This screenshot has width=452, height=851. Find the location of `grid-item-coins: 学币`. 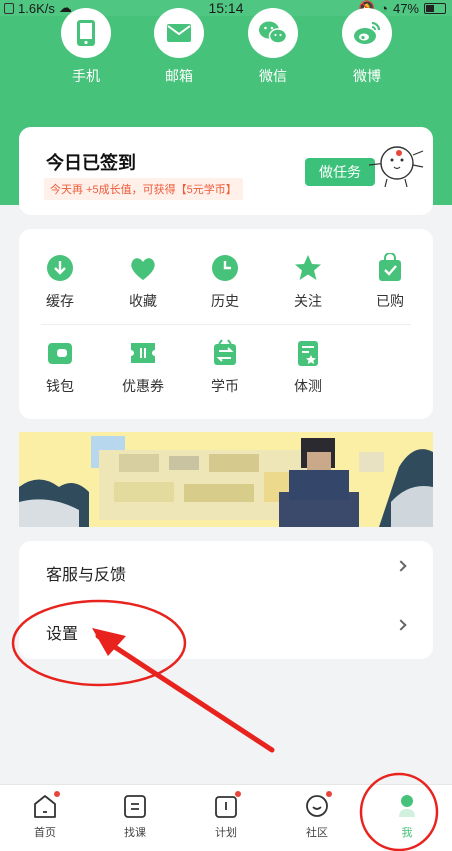

grid-item-coins: 学币 is located at coordinates (225, 367).